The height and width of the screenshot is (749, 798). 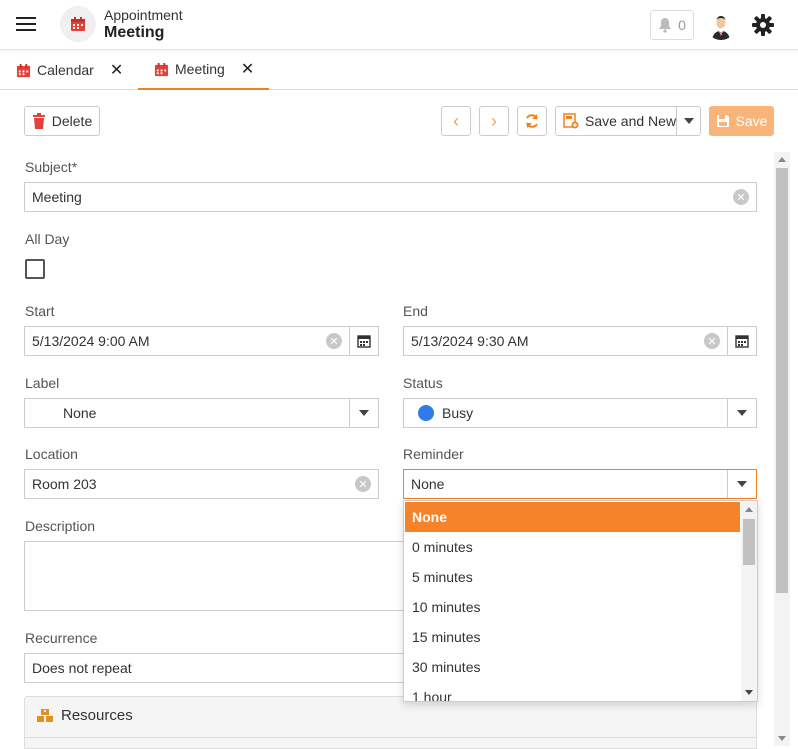 I want to click on reminder-option: 0 minutes, so click(x=572, y=547).